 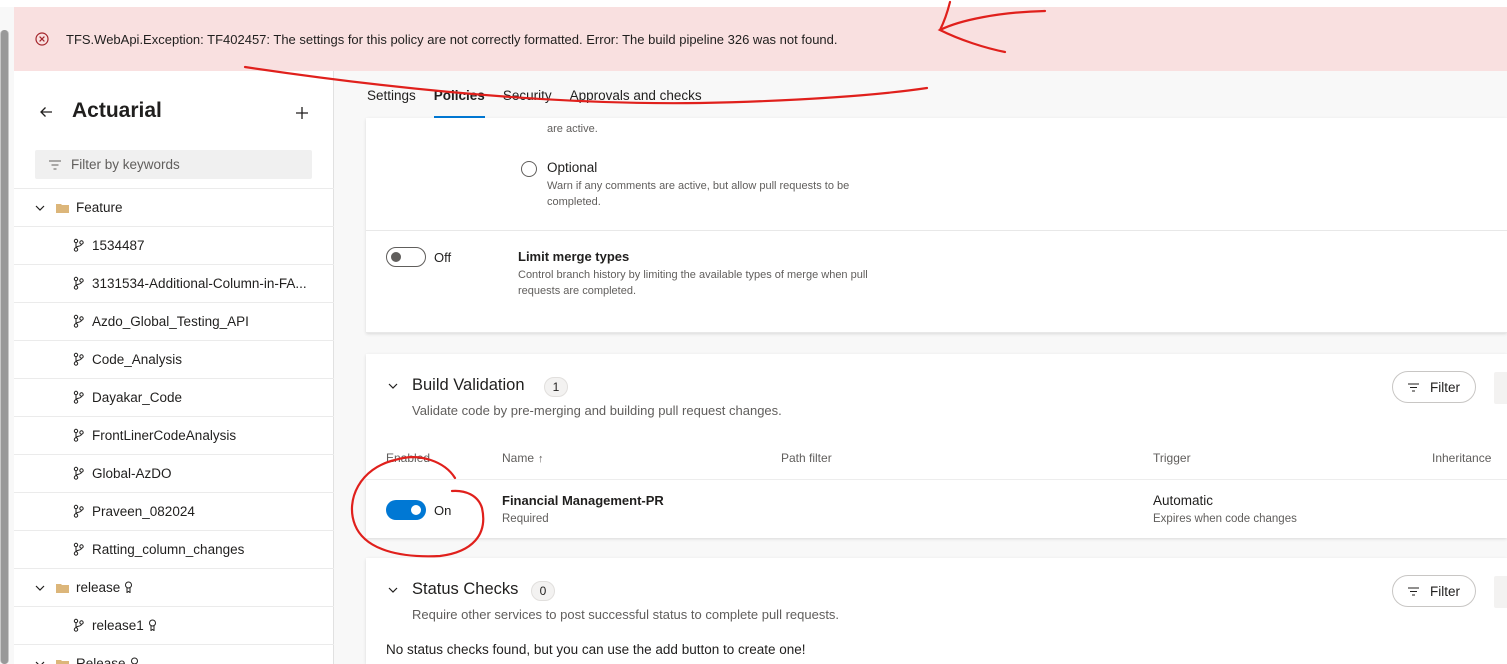 I want to click on build-policy-toggle-state: On, so click(x=443, y=510).